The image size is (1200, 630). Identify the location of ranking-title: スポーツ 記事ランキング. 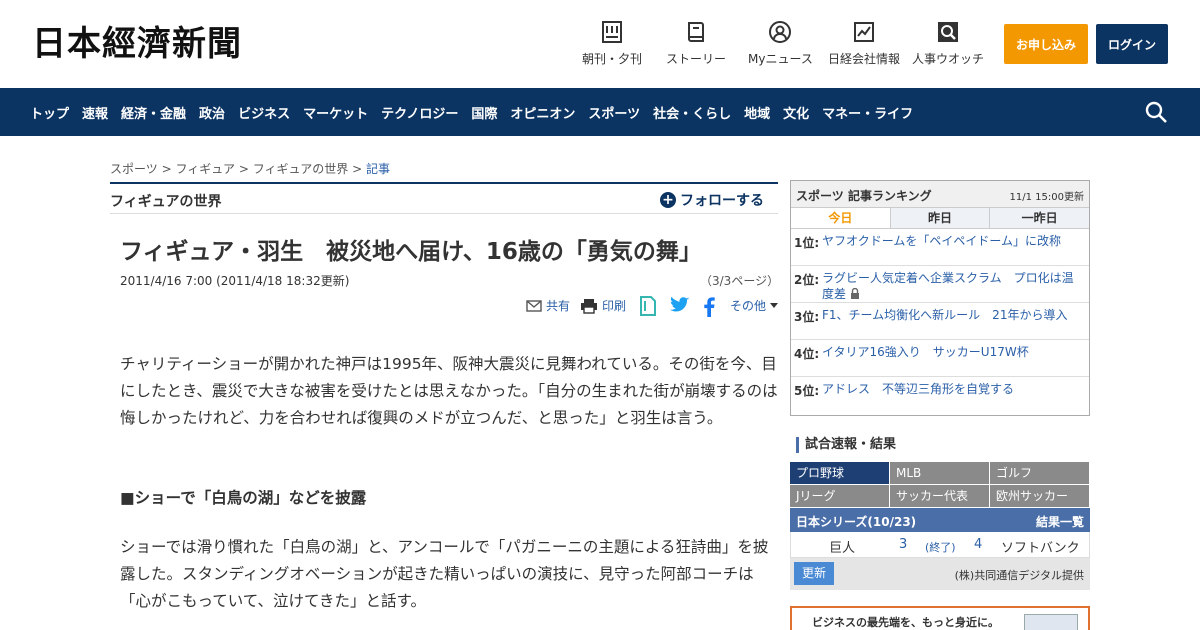
(864, 196).